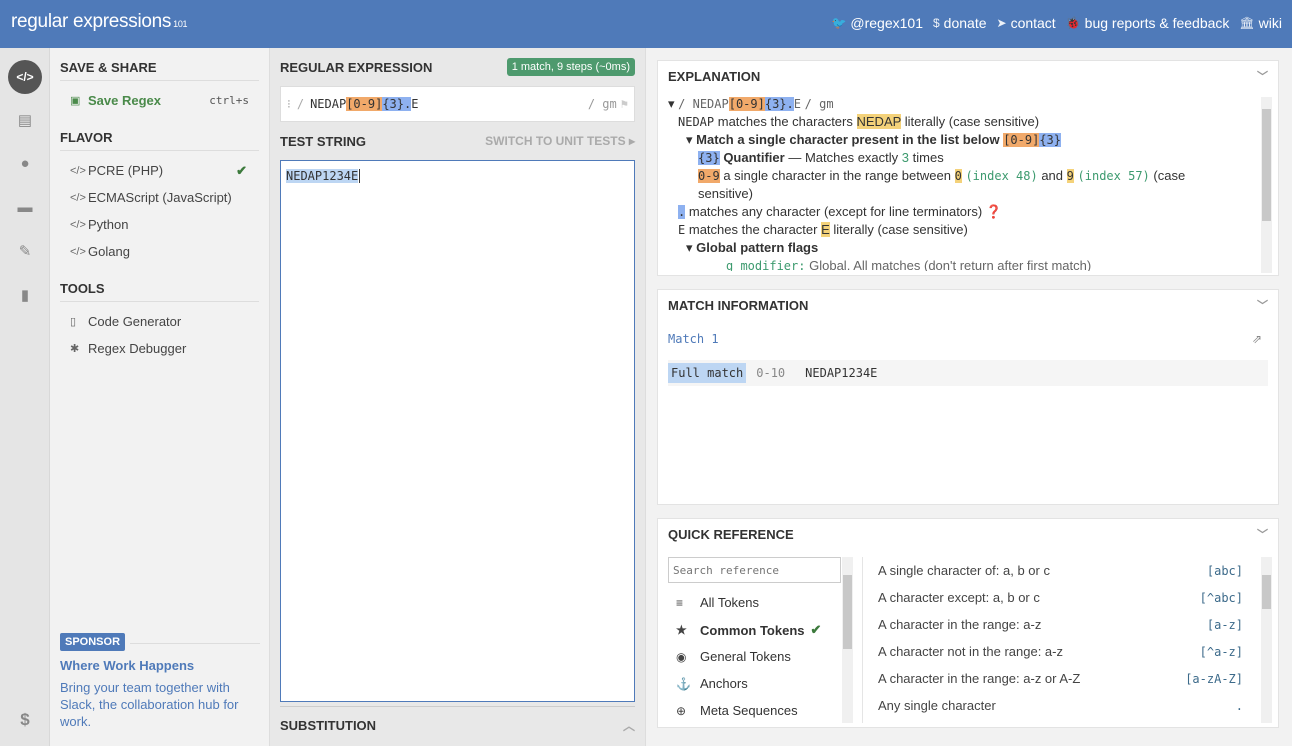 This screenshot has width=1292, height=746. Describe the element at coordinates (753, 229) in the screenshot. I see `text: matches the character` at that location.